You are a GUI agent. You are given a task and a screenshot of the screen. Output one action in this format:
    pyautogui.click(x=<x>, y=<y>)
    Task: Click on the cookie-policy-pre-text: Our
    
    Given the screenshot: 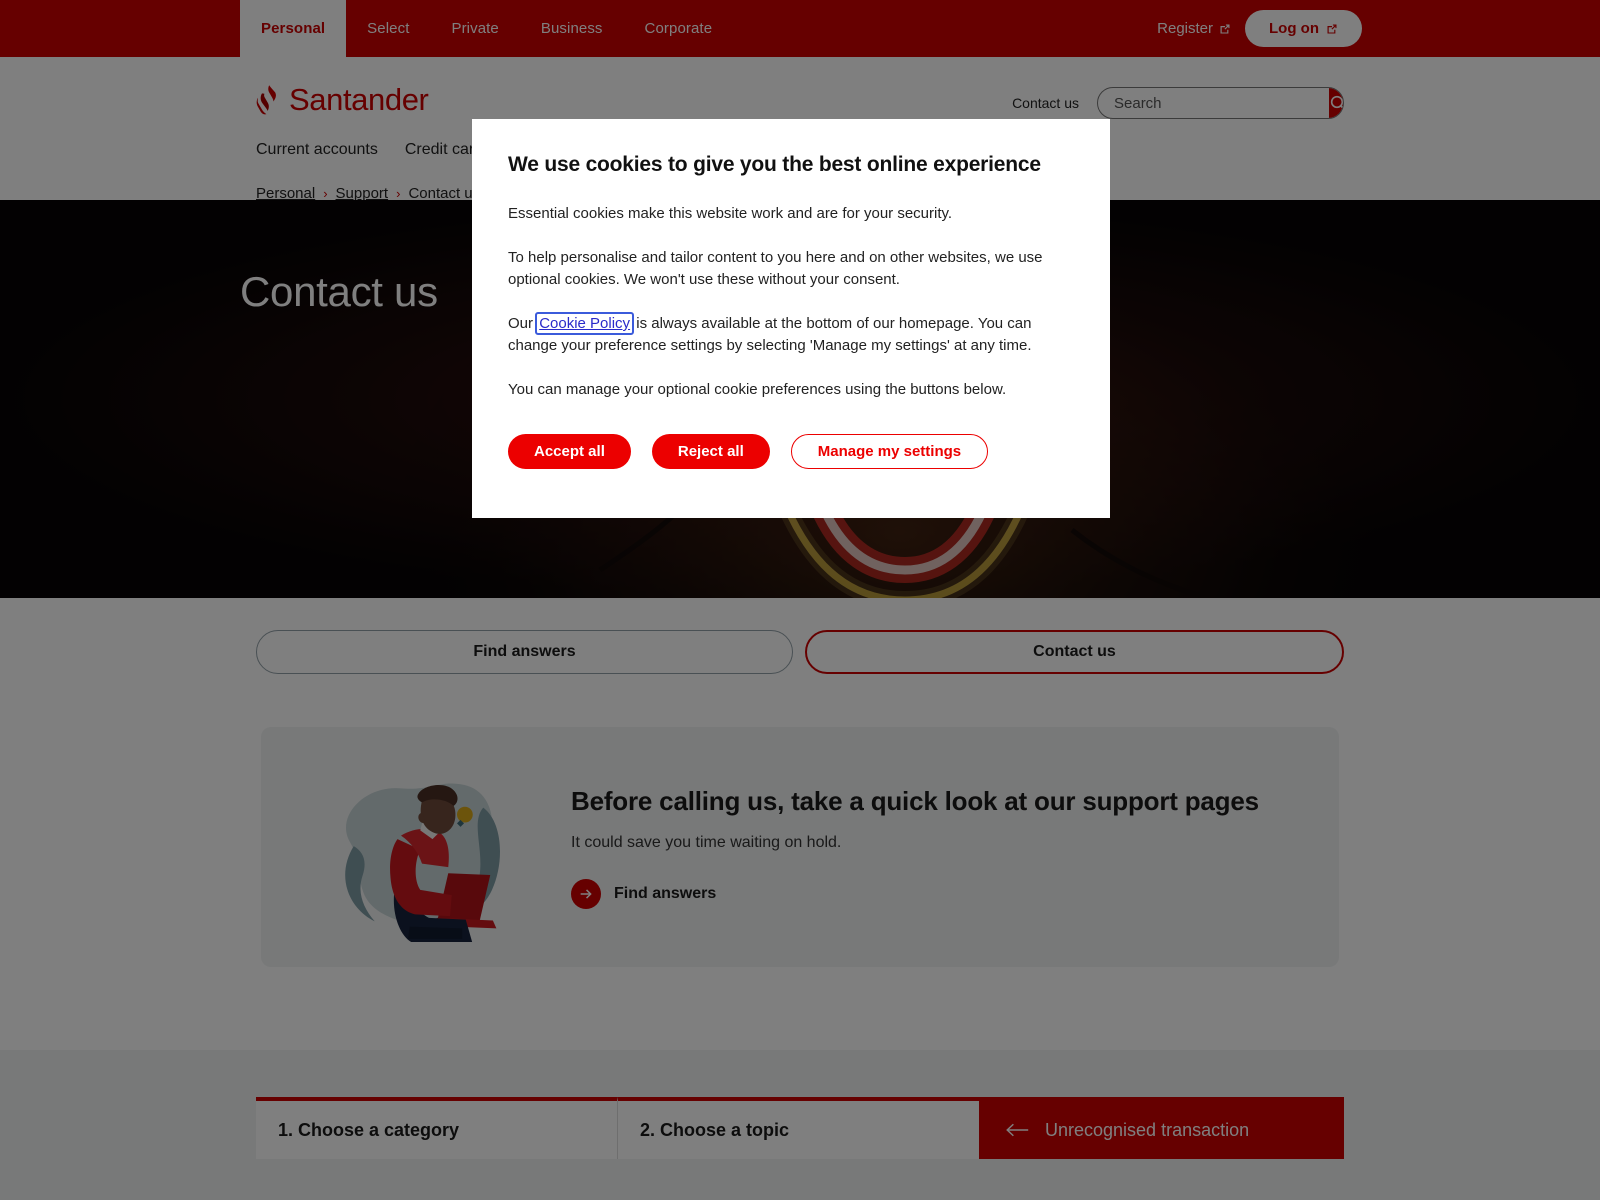 What is the action you would take?
    pyautogui.click(x=523, y=323)
    